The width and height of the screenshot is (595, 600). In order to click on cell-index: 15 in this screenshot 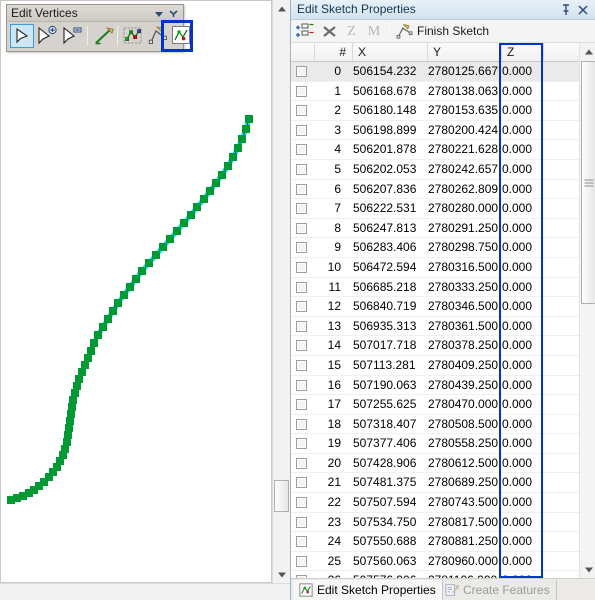, I will do `click(331, 366)`.